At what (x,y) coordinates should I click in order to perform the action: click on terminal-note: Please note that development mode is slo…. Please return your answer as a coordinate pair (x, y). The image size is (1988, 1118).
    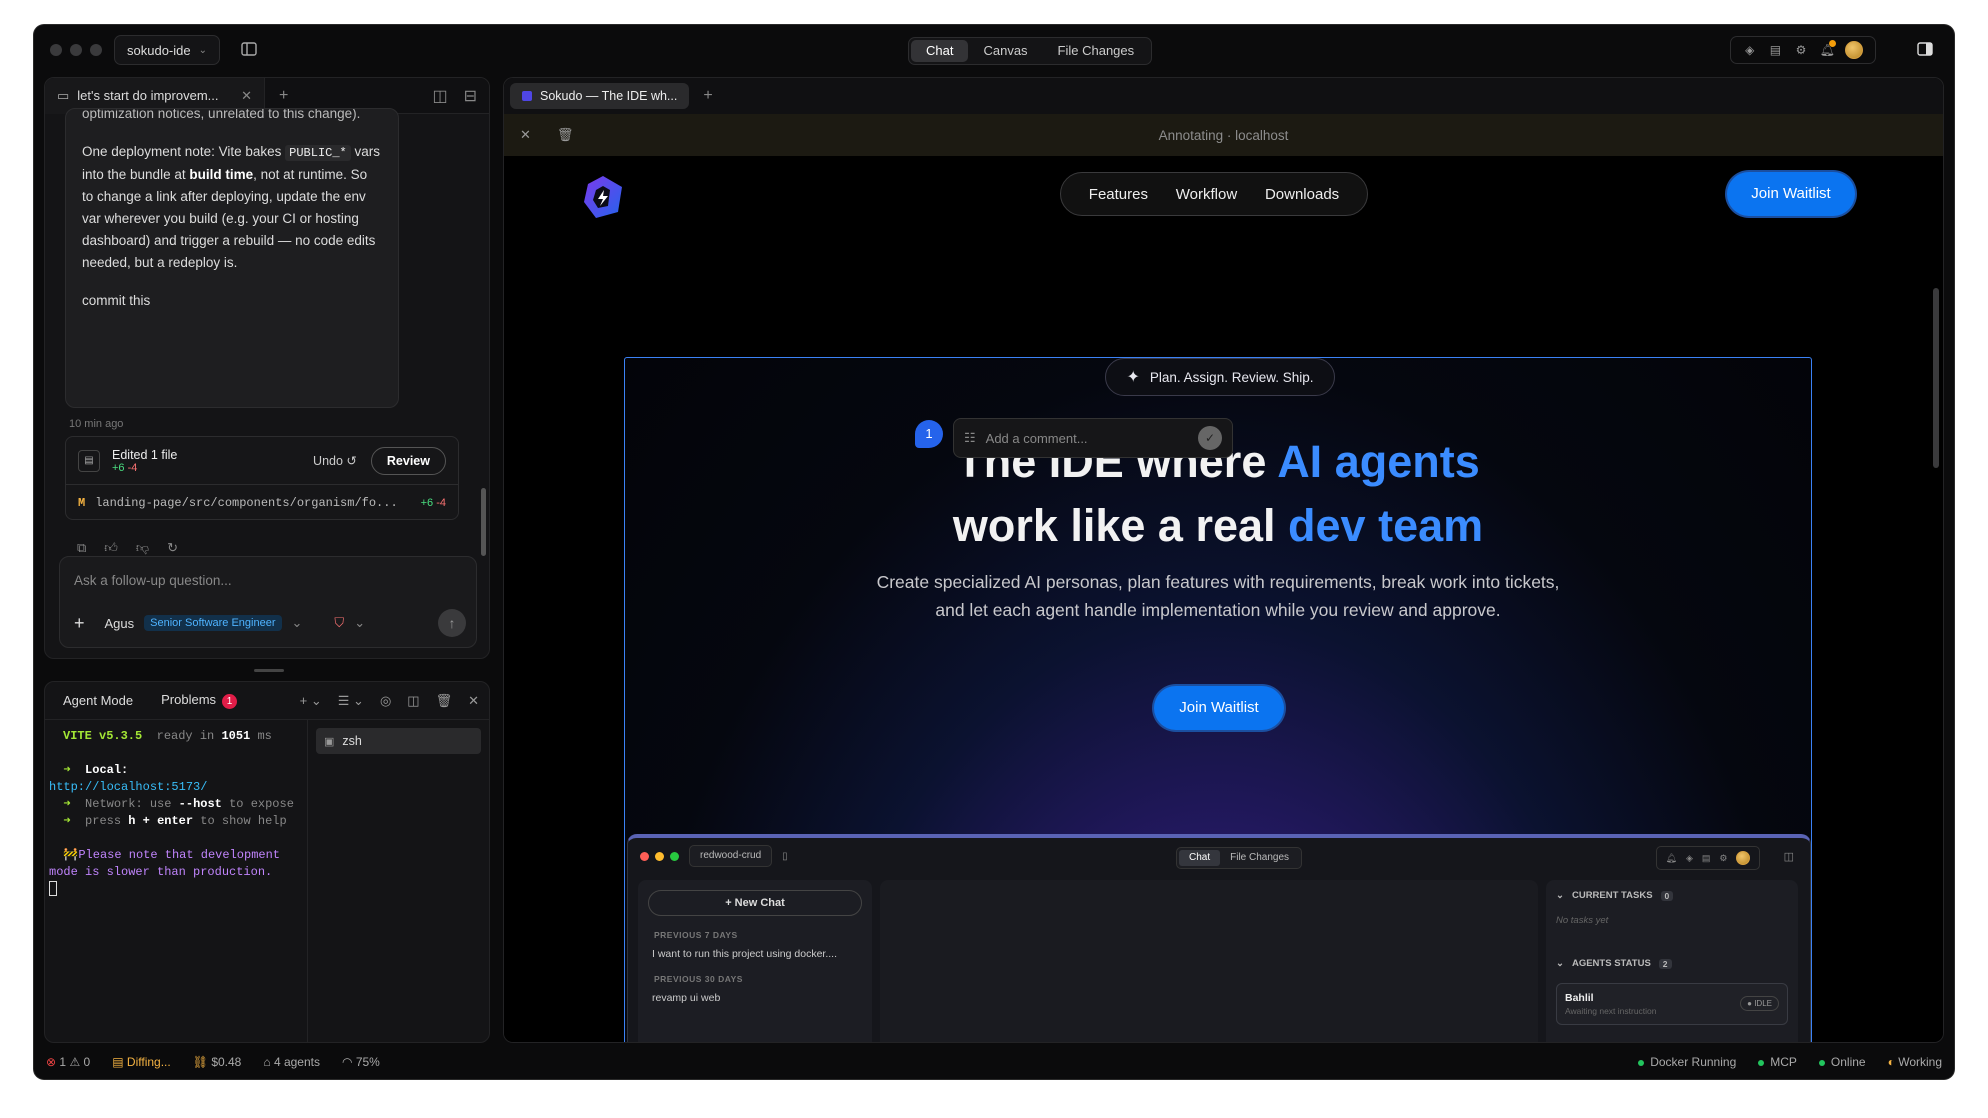
    Looking at the image, I should click on (168, 863).